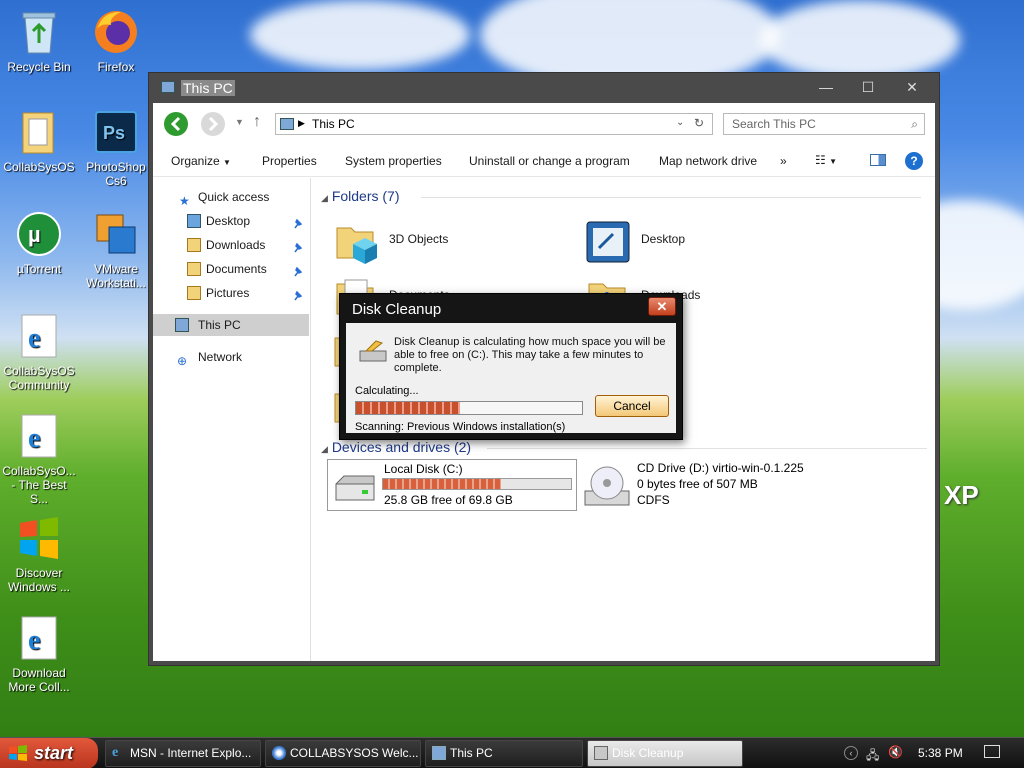 Image resolution: width=1024 pixels, height=768 pixels. I want to click on nav-item-network: ⊕ Network, so click(231, 357).